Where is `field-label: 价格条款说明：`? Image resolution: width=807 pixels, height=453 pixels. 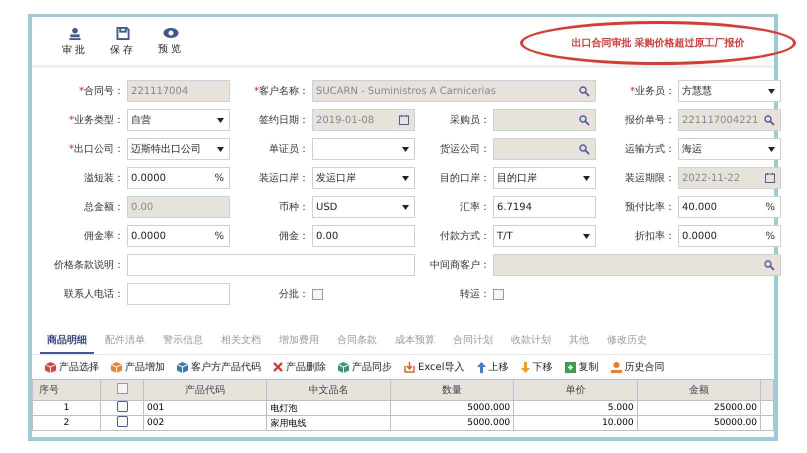 field-label: 价格条款说明： is located at coordinates (88, 265).